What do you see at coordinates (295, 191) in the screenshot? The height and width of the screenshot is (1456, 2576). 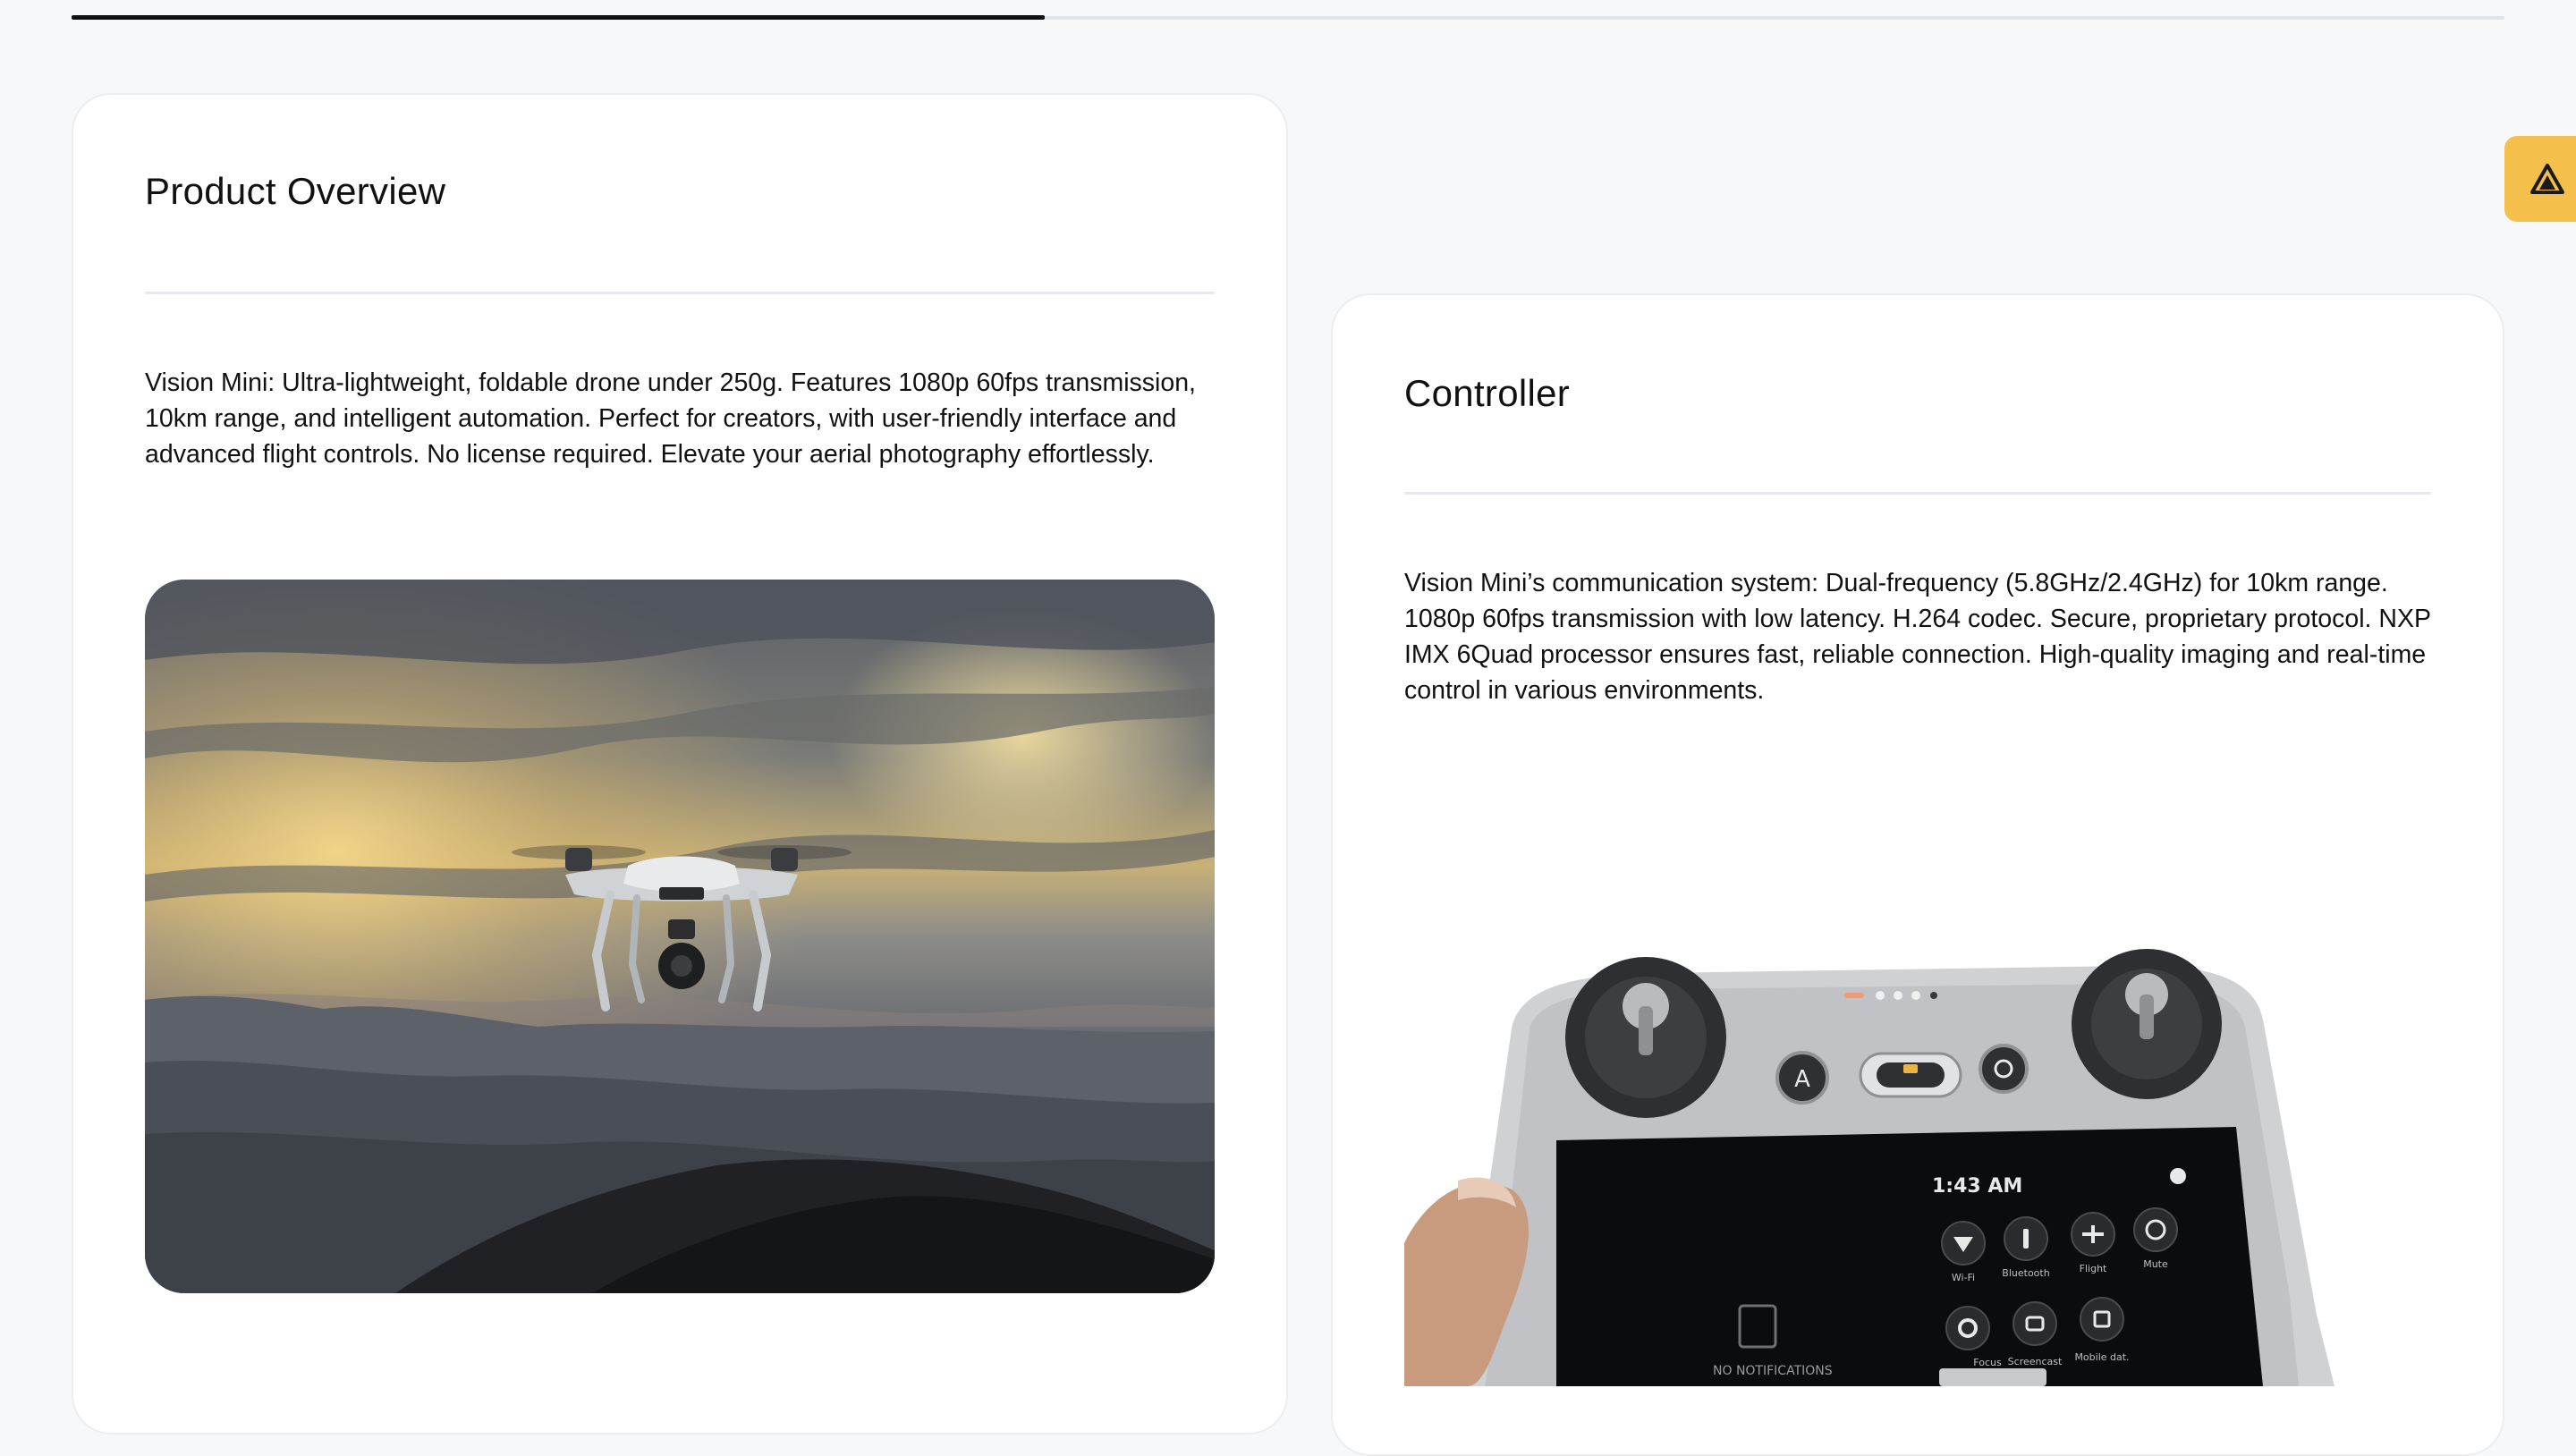 I see `overview-title: Product Overview` at bounding box center [295, 191].